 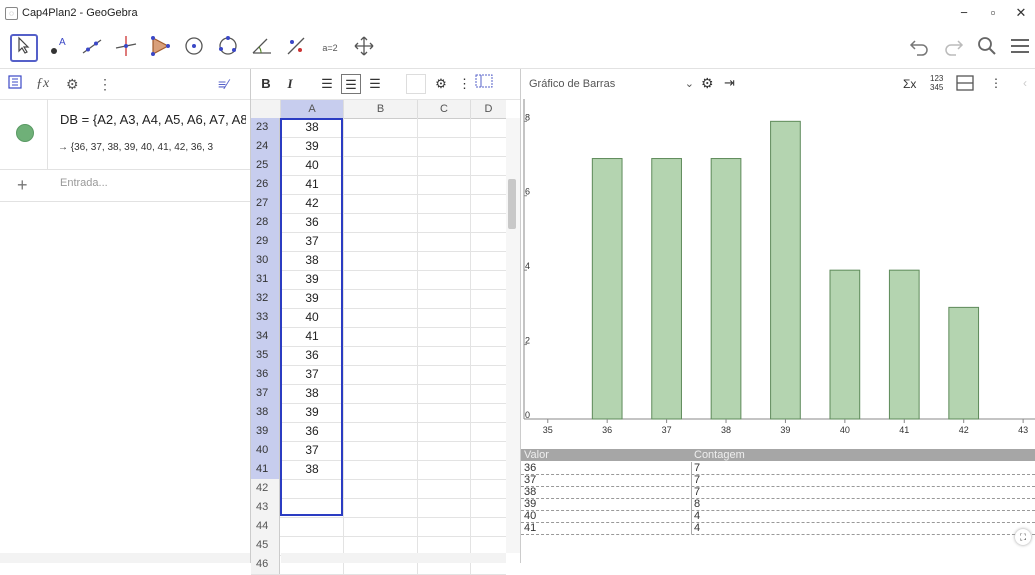 I want to click on corner-cell, so click(x=266, y=109).